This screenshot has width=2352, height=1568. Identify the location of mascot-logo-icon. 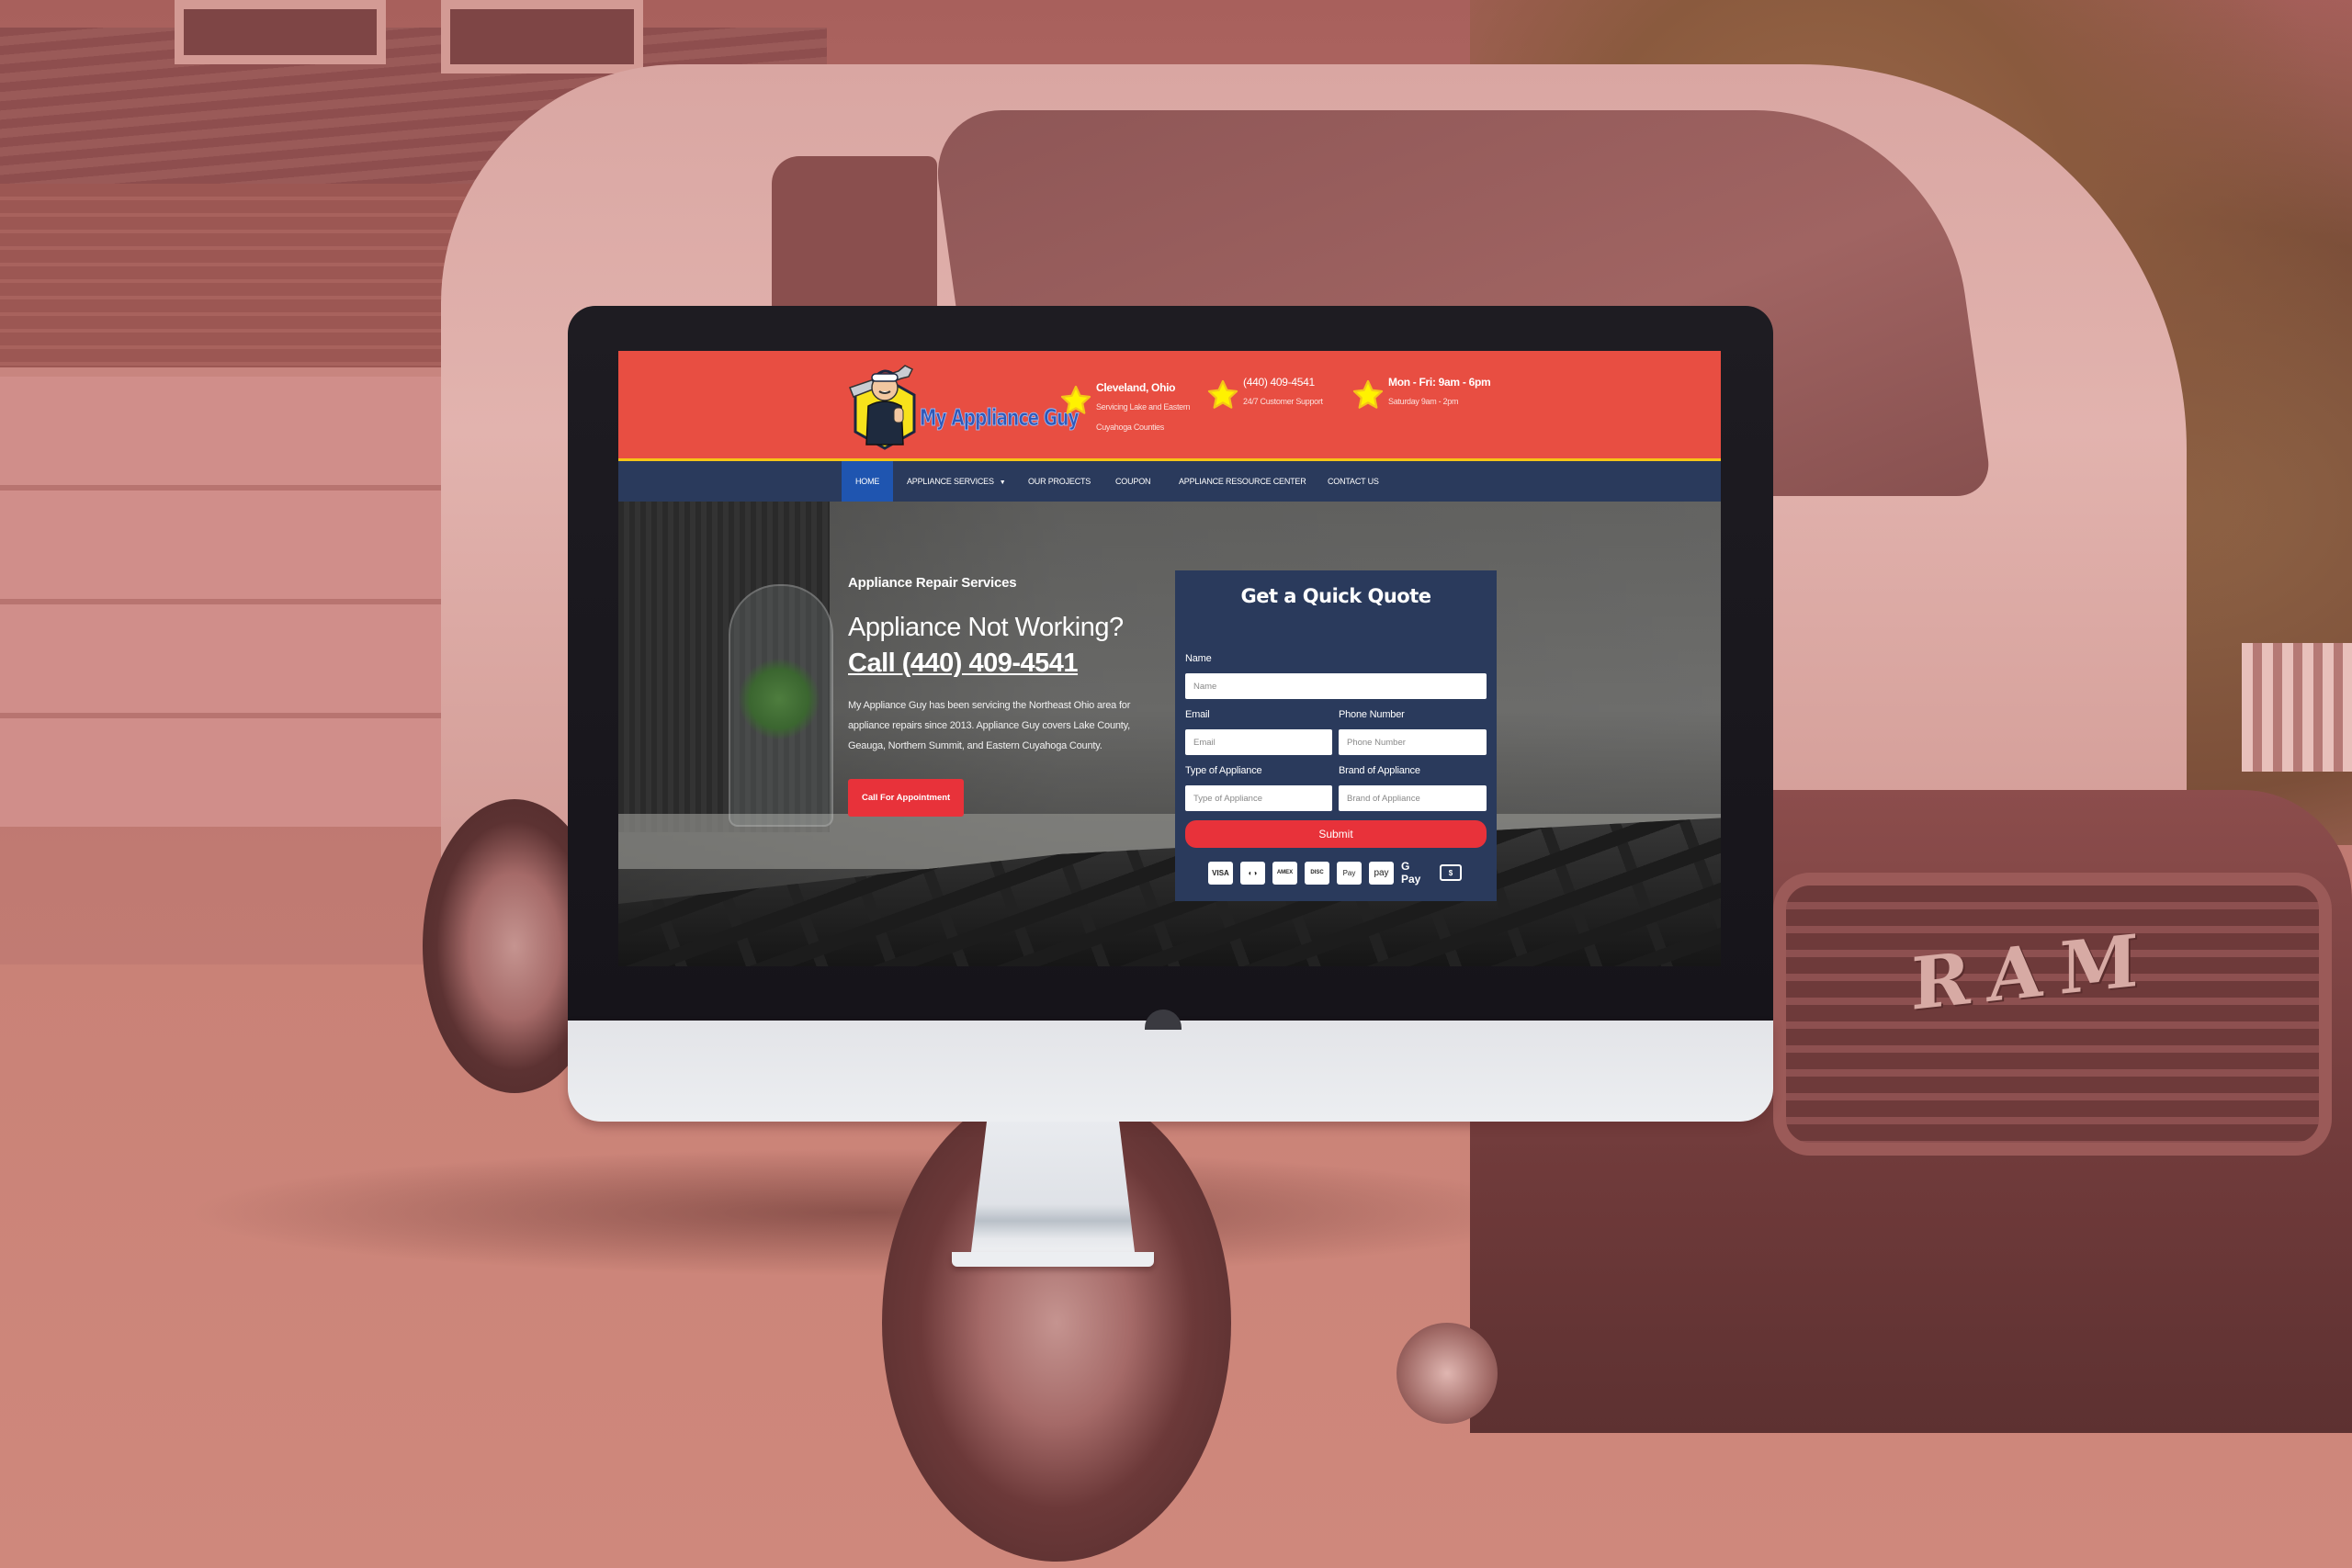
(882, 408).